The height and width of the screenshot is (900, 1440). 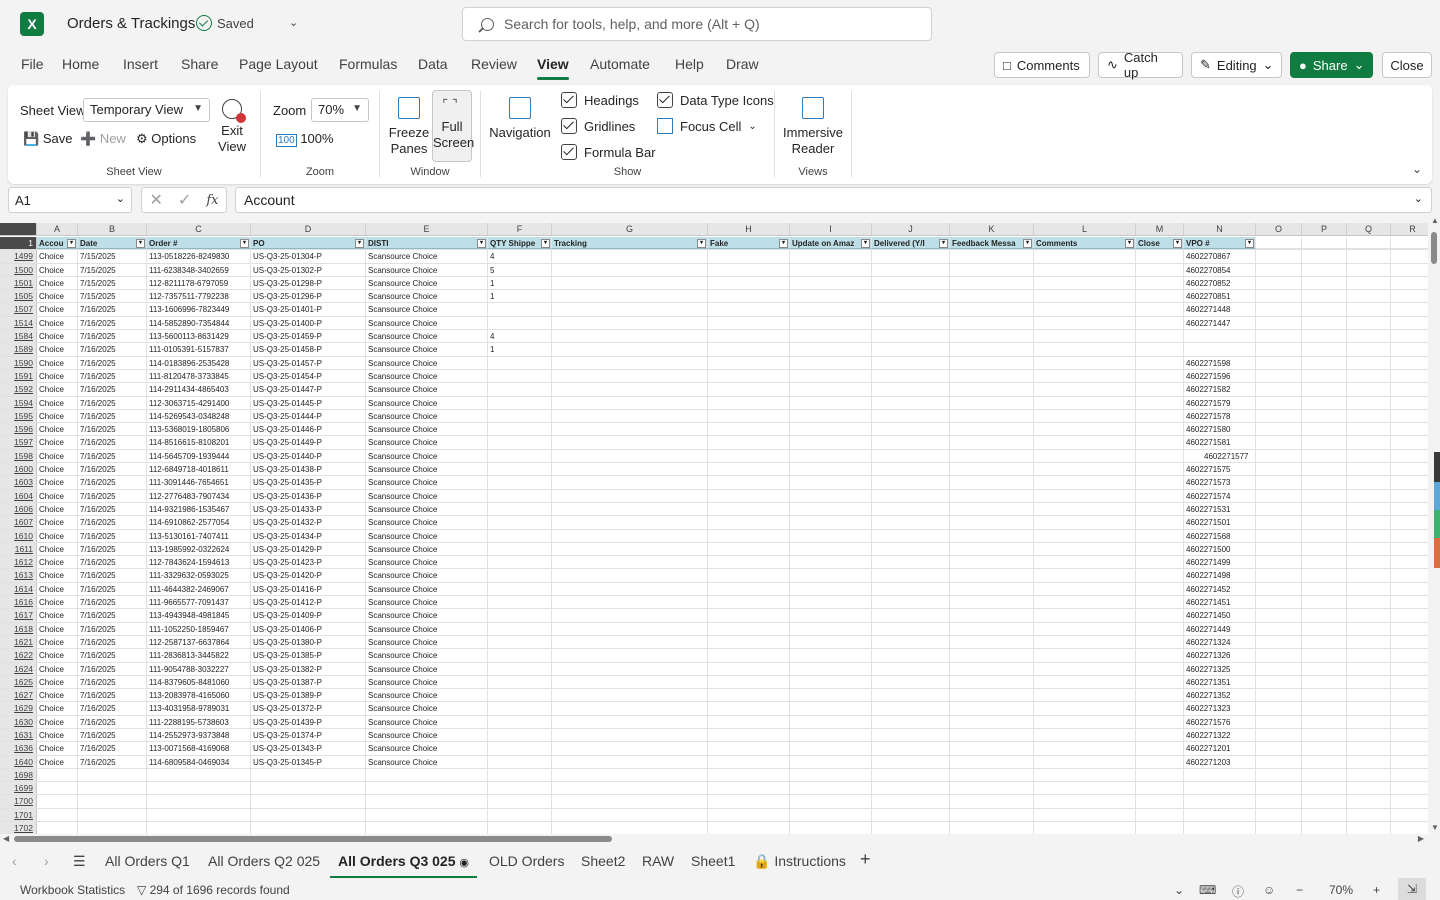 I want to click on sheet-tab-active: All Orders Q3 025 ◉, so click(x=403, y=866).